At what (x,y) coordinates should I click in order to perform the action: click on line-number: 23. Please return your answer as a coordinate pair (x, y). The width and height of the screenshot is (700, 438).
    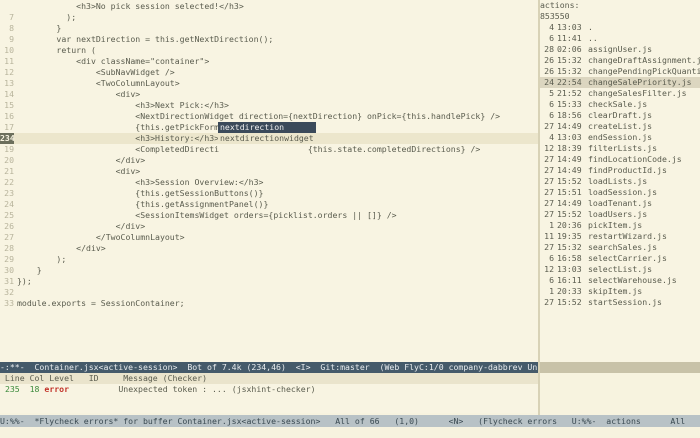
    Looking at the image, I should click on (9, 193).